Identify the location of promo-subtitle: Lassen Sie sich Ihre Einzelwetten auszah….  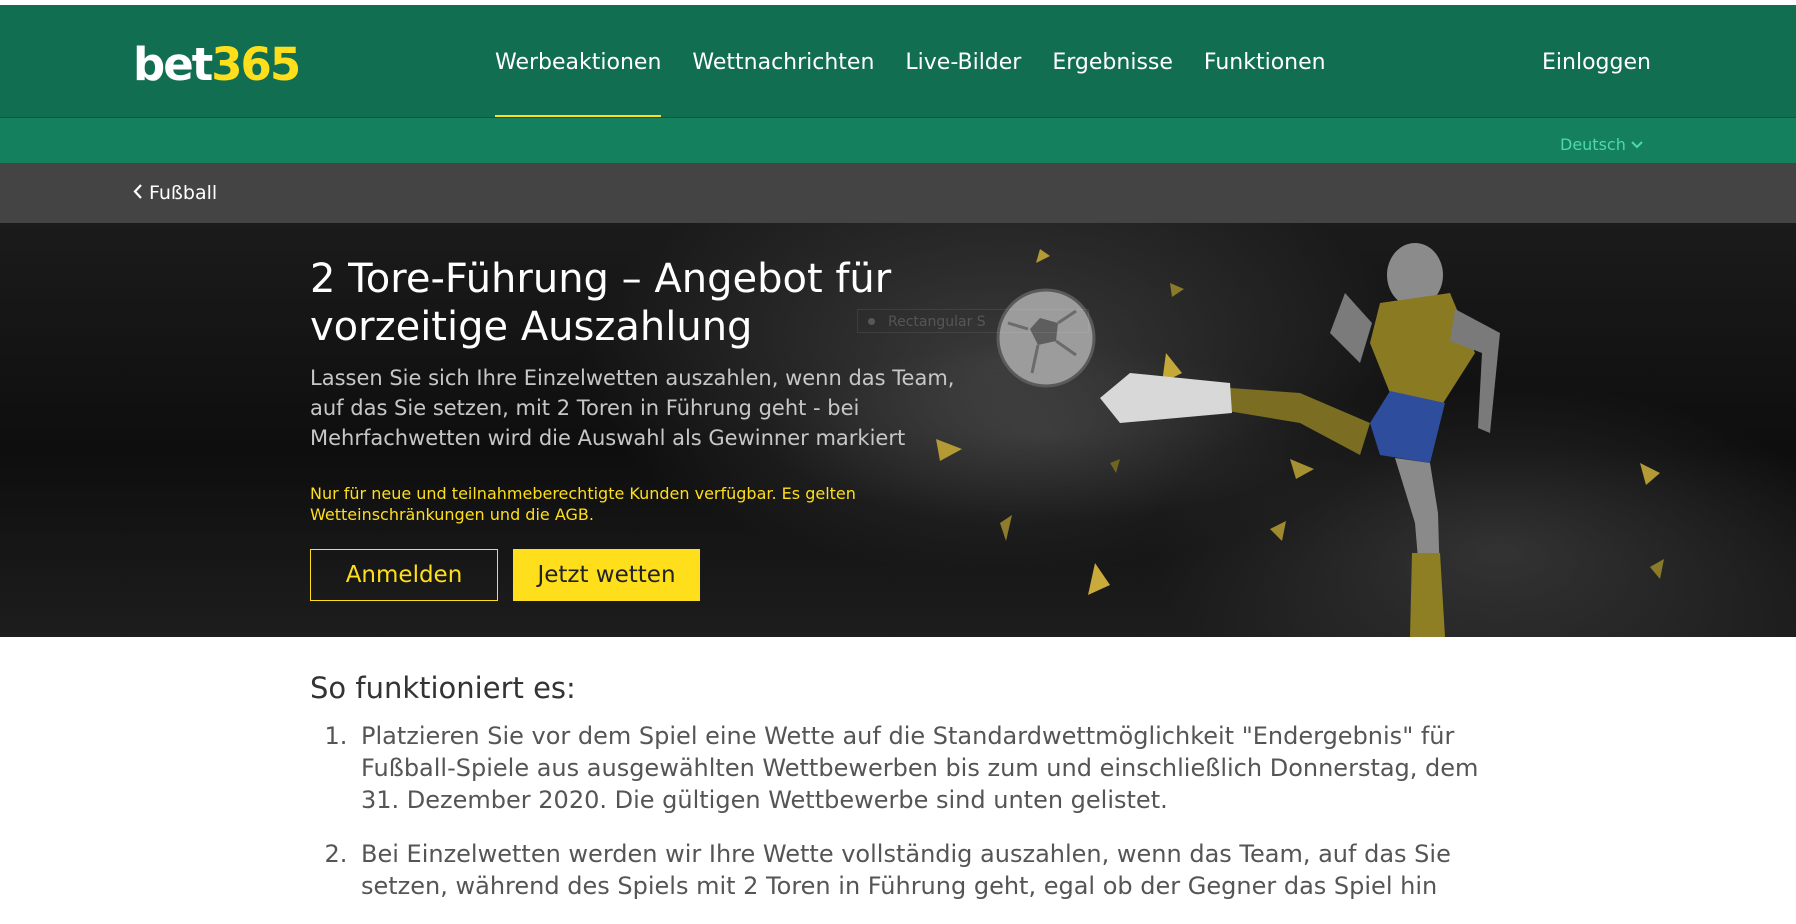
(632, 408).